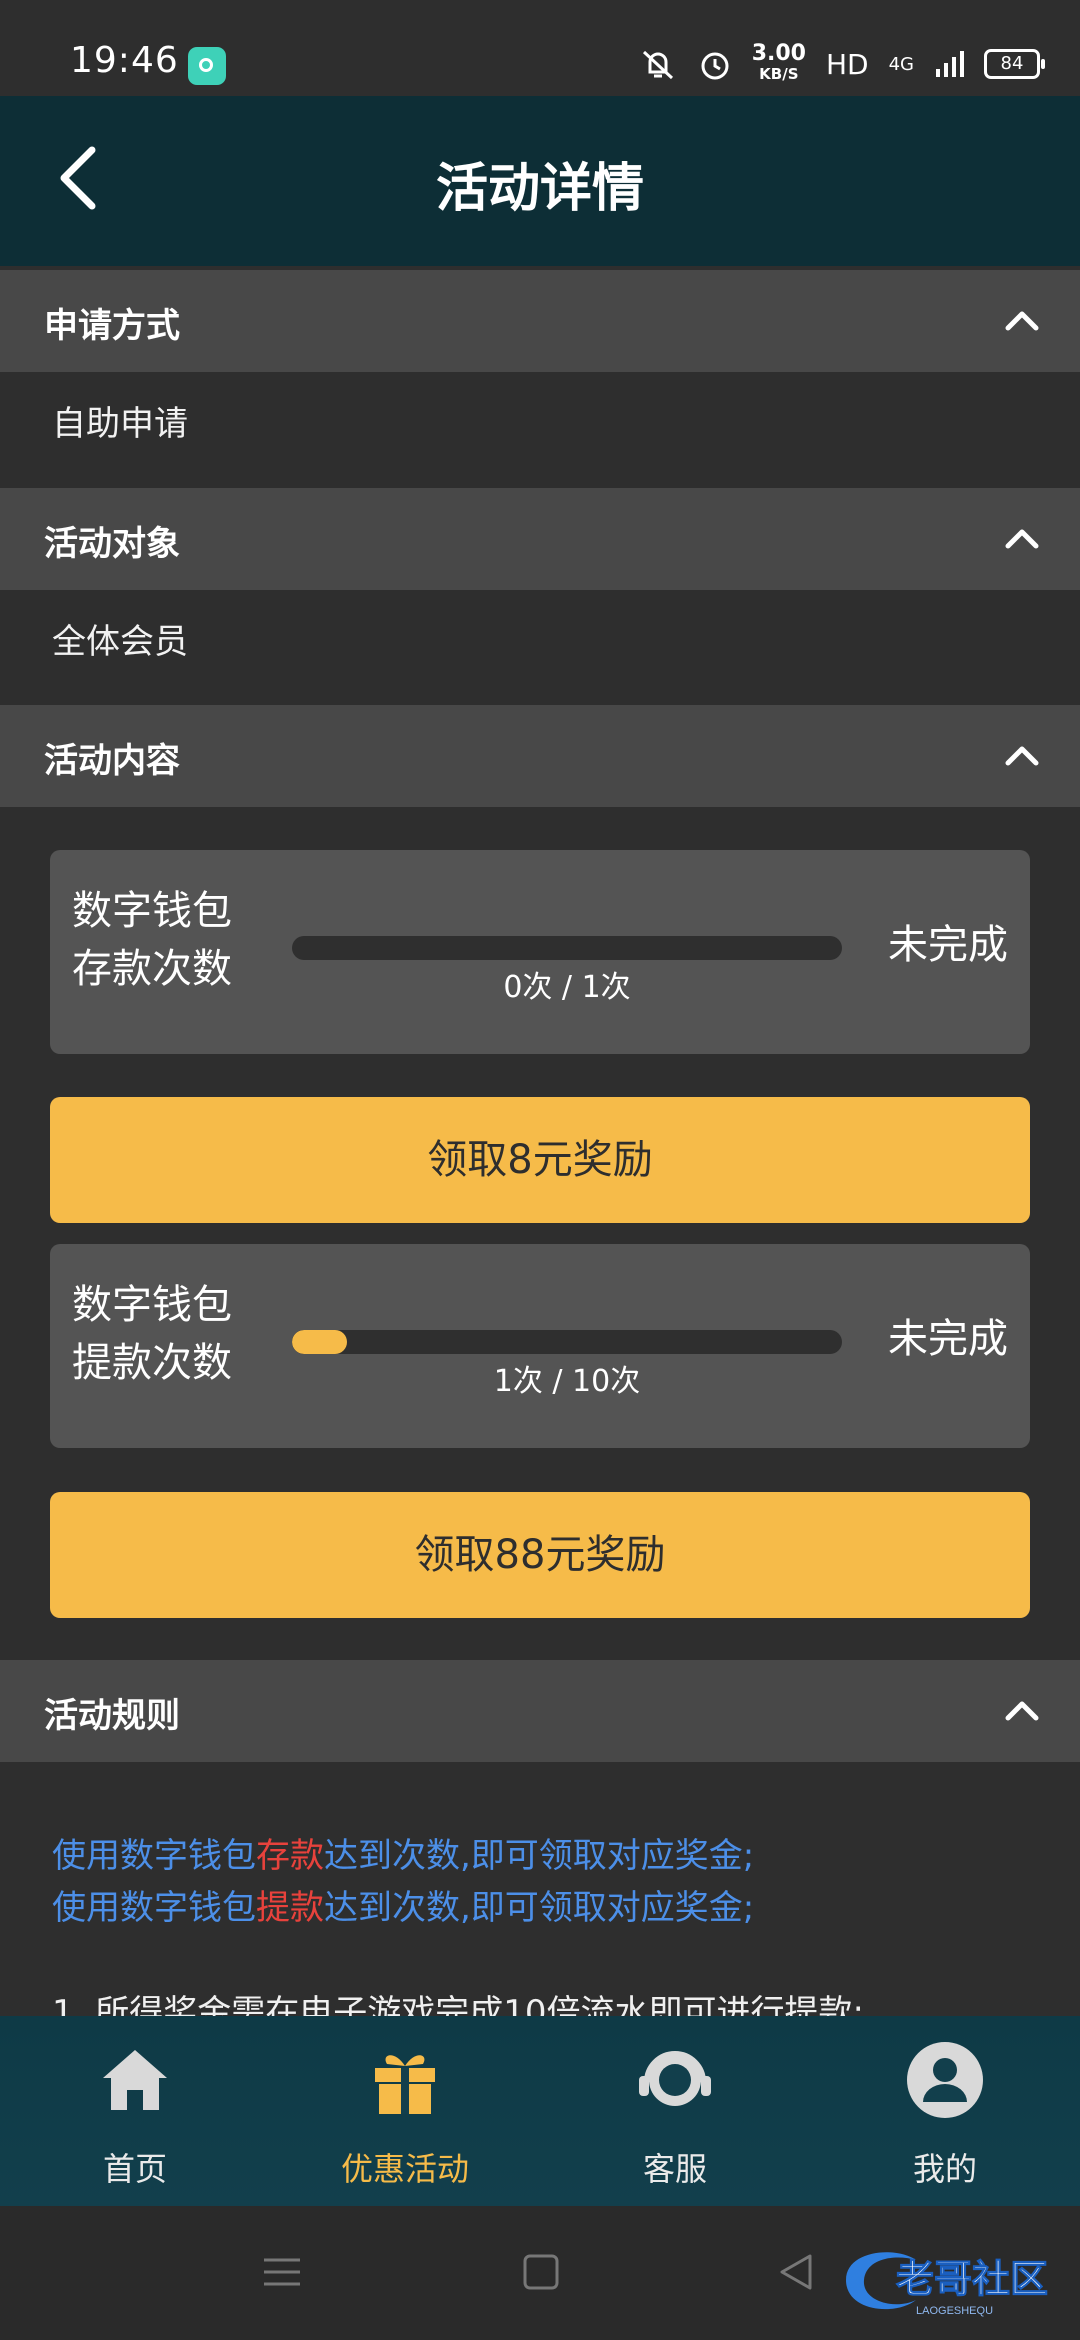 The height and width of the screenshot is (2340, 1080). Describe the element at coordinates (657, 65) in the screenshot. I see `mute-bell-icon` at that location.